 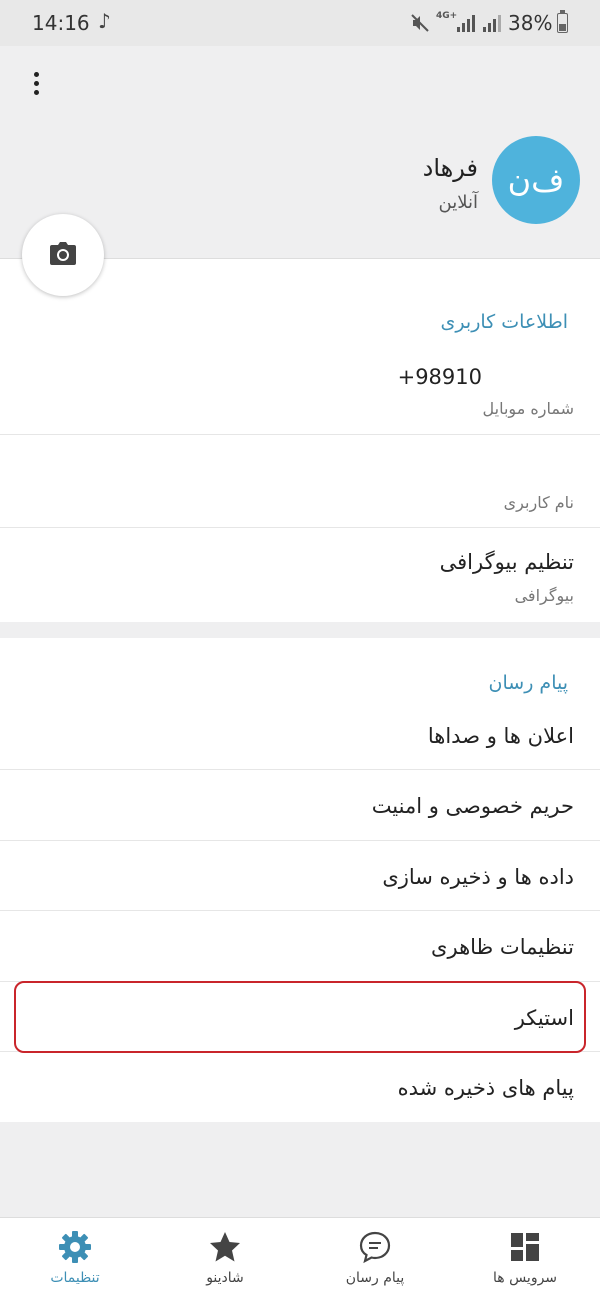 I want to click on nav-label-messenger: پیام رسان, so click(x=375, y=1278).